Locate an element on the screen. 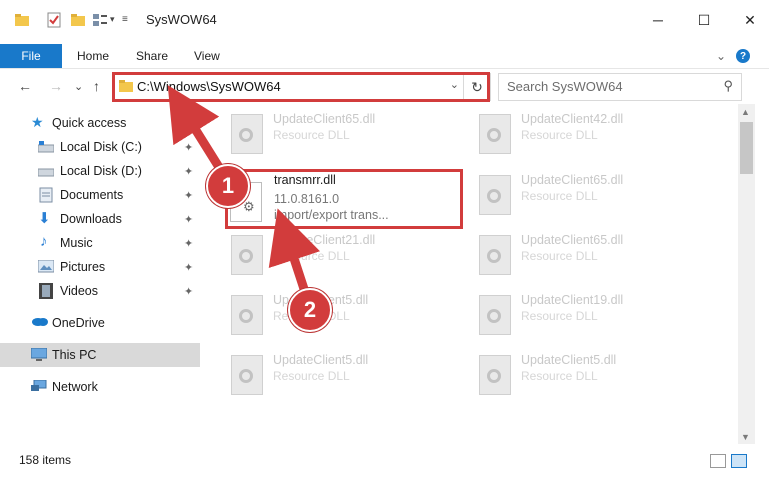 This screenshot has width=769, height=480. view-options-icon is located at coordinates (100, 20).